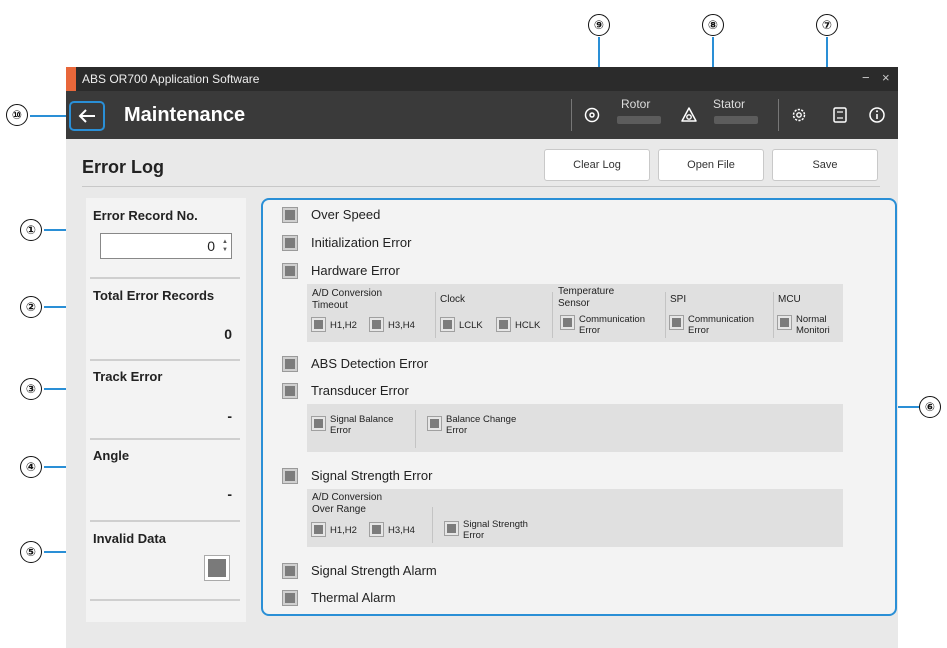 The width and height of the screenshot is (947, 648). What do you see at coordinates (330, 305) in the screenshot?
I see `ad-timeout-line2: Timeout` at bounding box center [330, 305].